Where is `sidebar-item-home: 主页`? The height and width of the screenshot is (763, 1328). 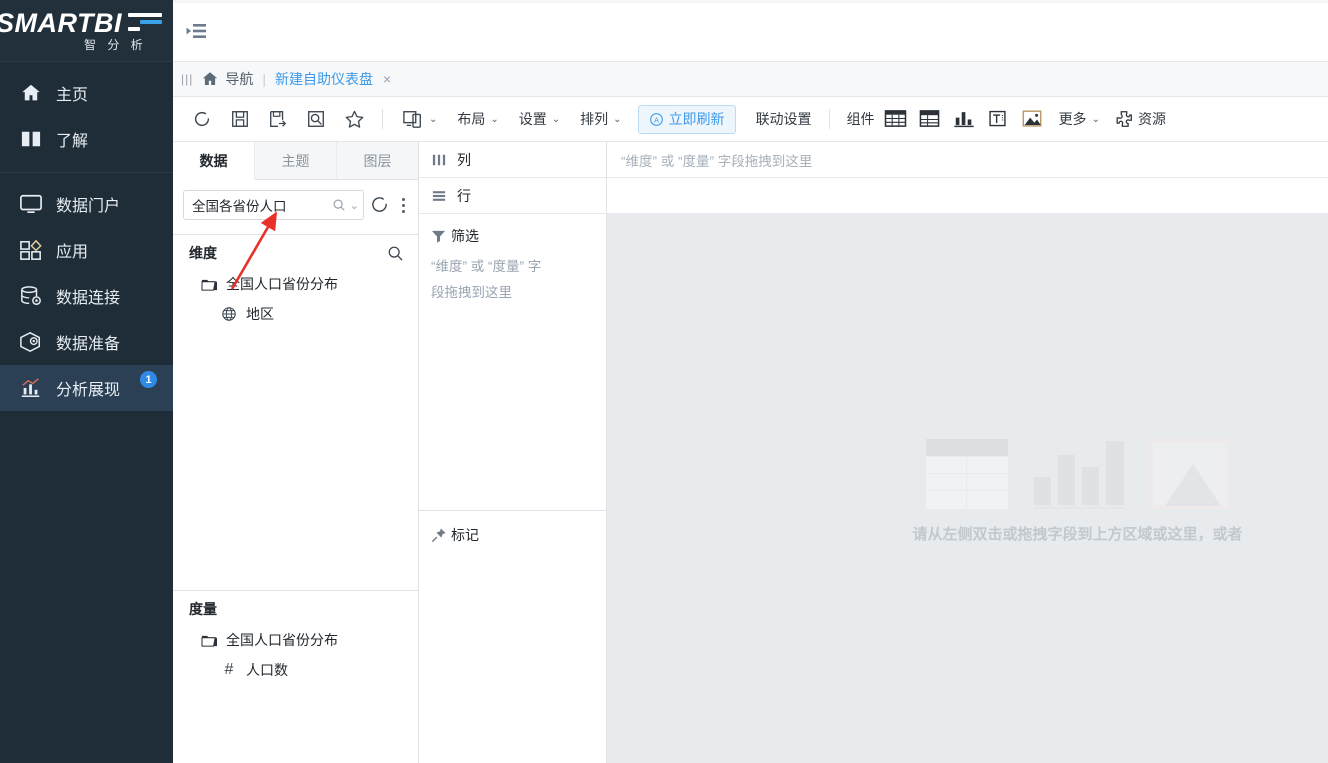
sidebar-item-home: 主页 is located at coordinates (86, 93).